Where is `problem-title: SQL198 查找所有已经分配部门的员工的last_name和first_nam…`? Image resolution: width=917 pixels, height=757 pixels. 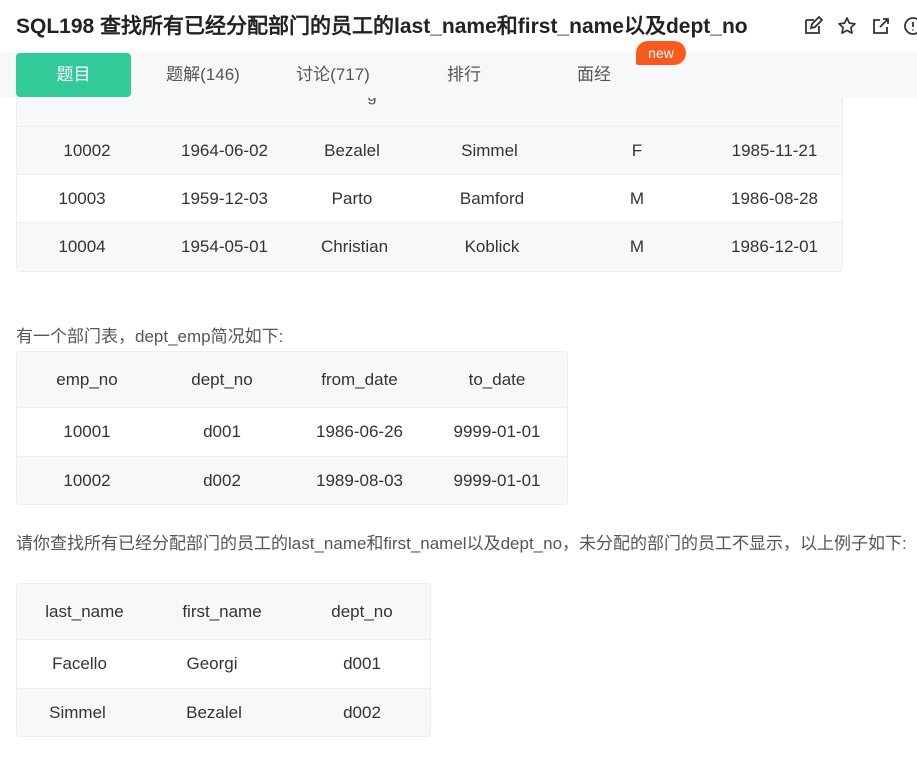
problem-title: SQL198 查找所有已经分配部门的员工的last_name和first_nam… is located at coordinates (382, 26).